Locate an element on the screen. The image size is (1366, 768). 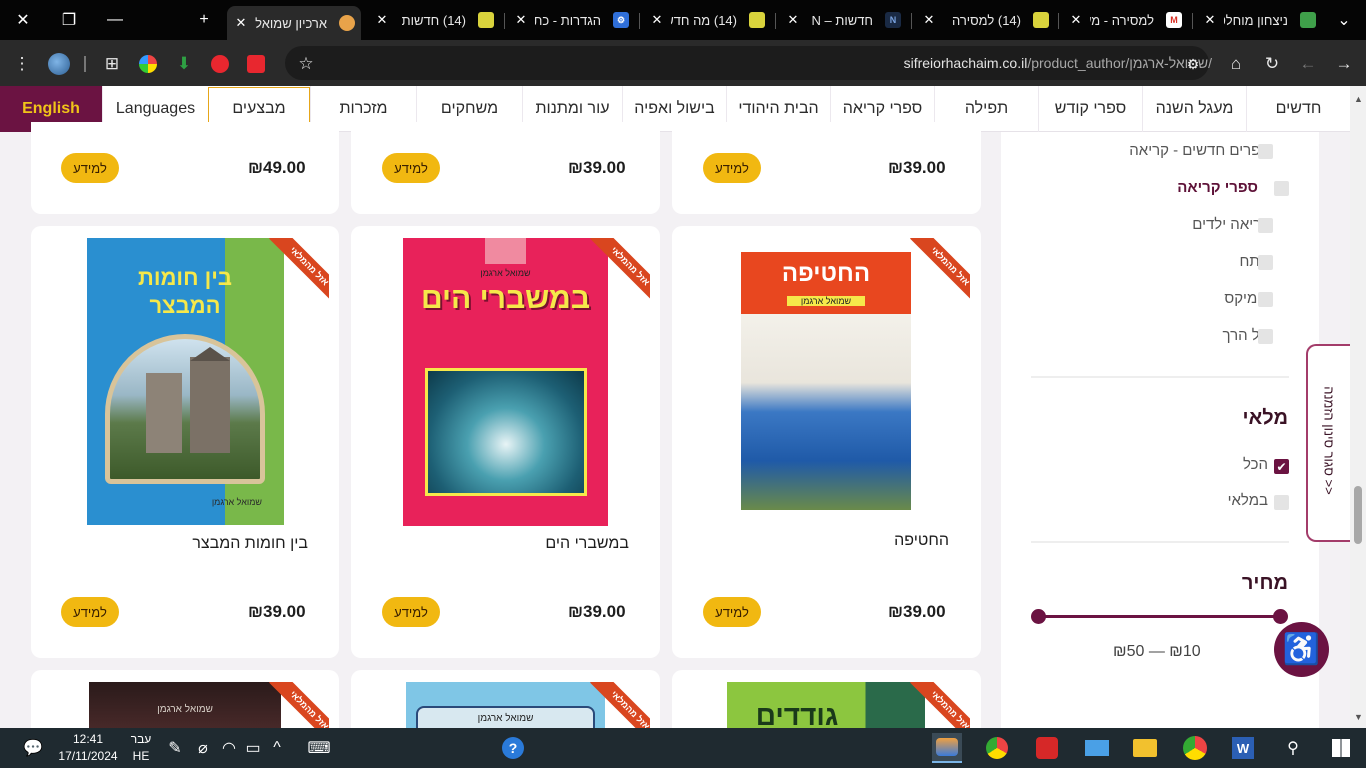
help-icon: ? is located at coordinates (513, 748).